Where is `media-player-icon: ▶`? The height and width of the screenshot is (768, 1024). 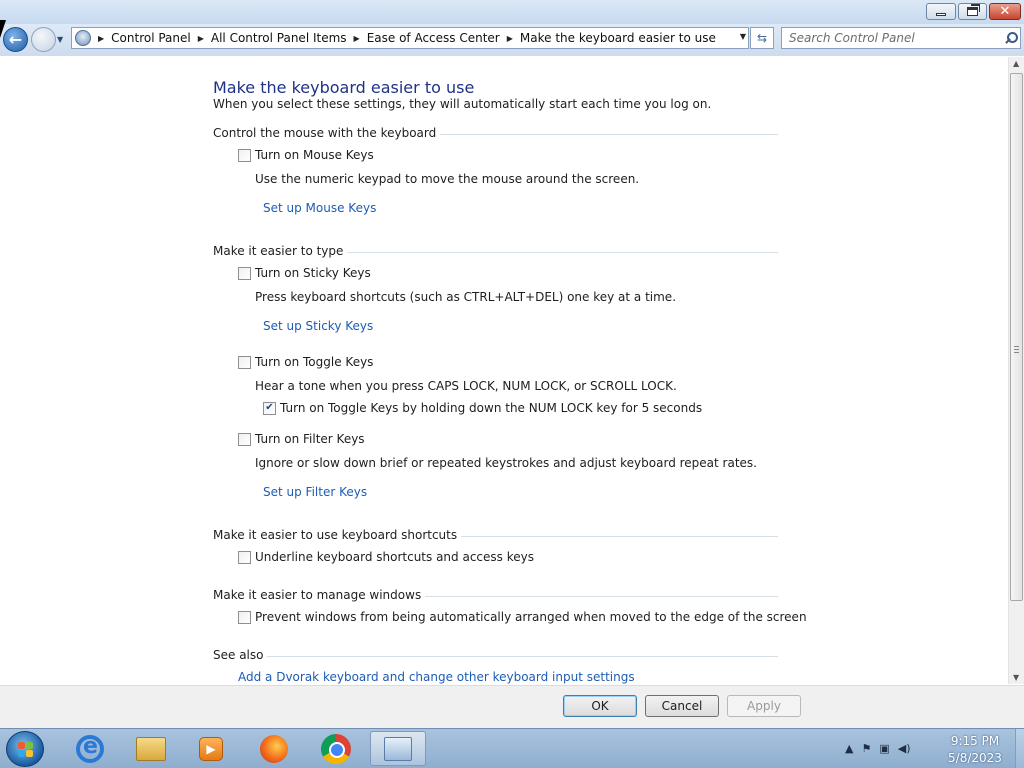 media-player-icon: ▶ is located at coordinates (211, 748).